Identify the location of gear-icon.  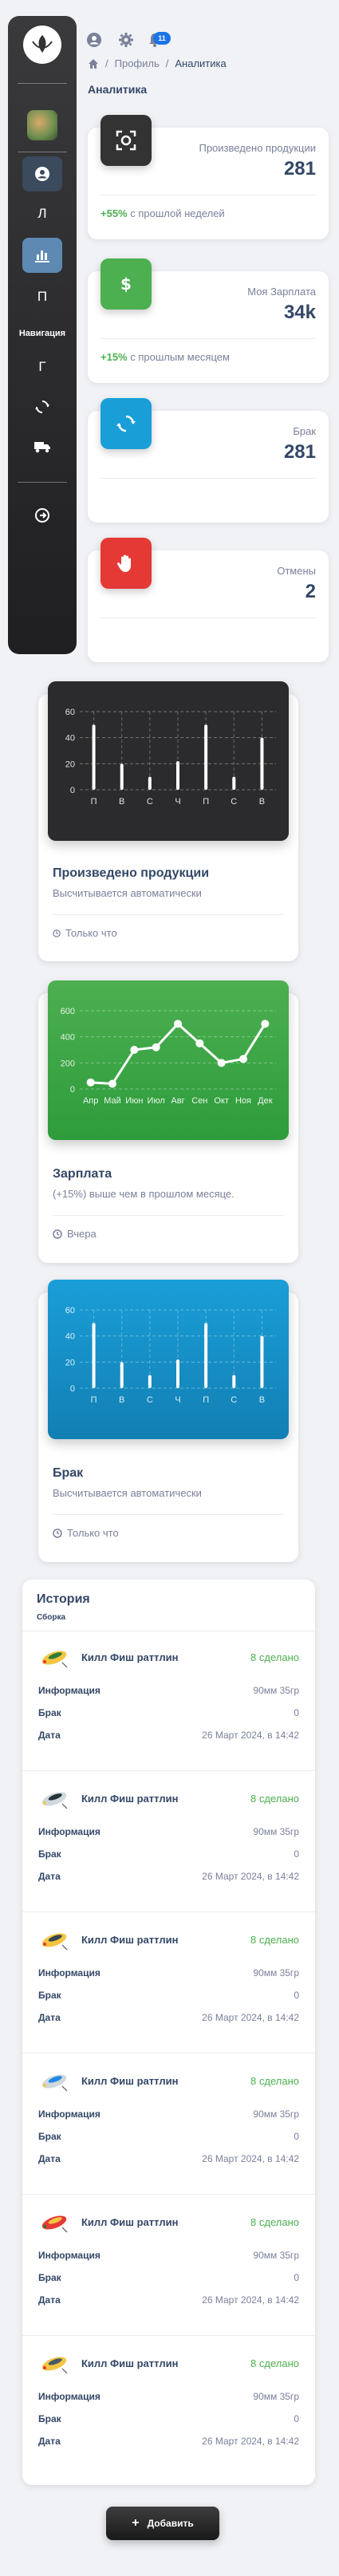
(126, 40).